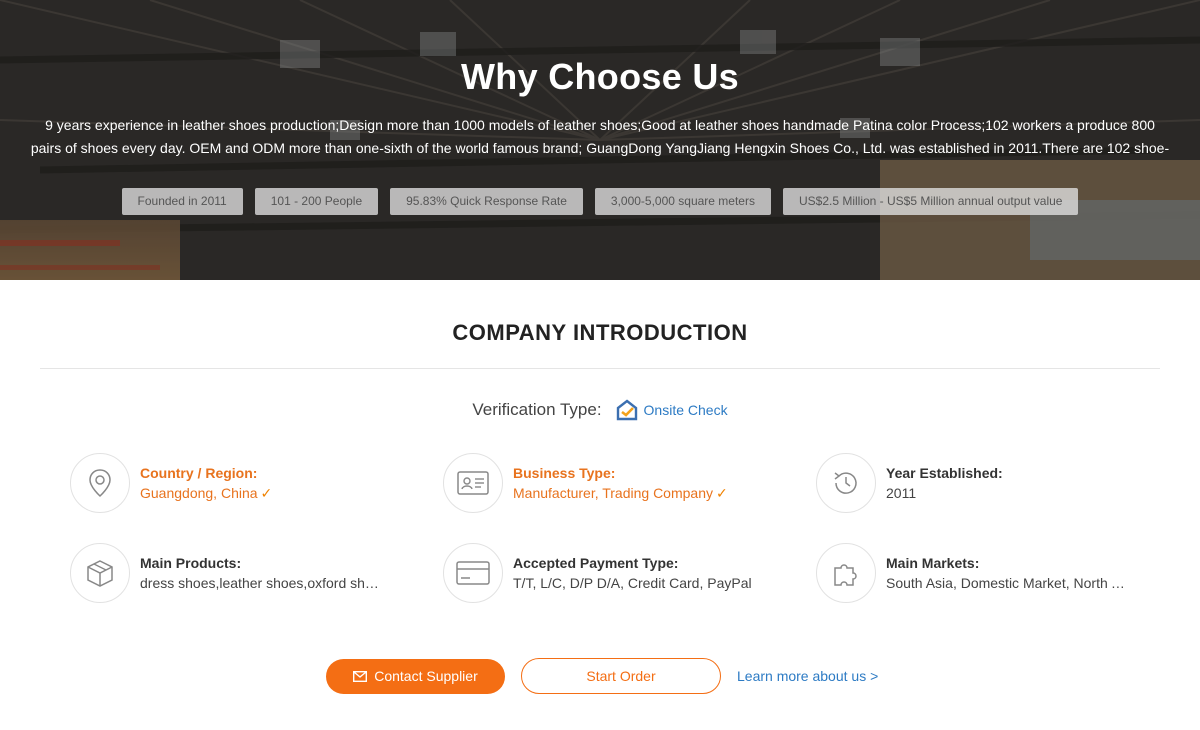 The width and height of the screenshot is (1200, 730). What do you see at coordinates (632, 583) in the screenshot?
I see `payment-type-value: T/T, L/C, D/P D/A, Credit Card, PayPal` at bounding box center [632, 583].